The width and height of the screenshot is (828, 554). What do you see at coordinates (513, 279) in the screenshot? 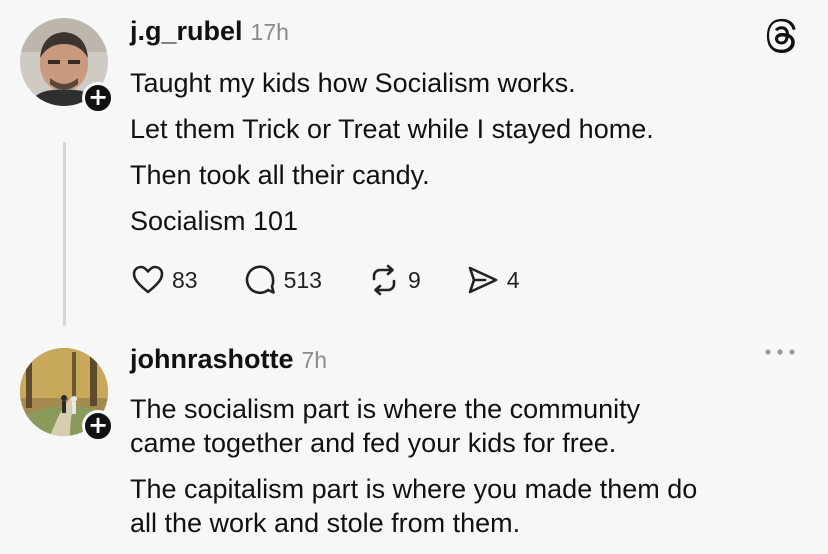
I see `share-count: 4` at bounding box center [513, 279].